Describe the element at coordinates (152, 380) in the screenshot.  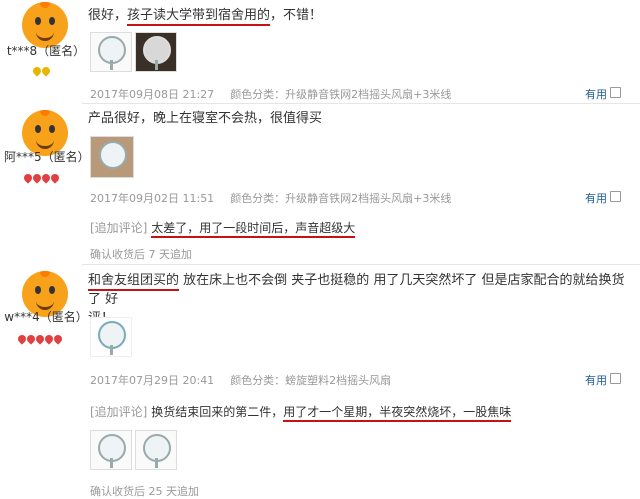
I see `review-date: 2017年07月29日 20:41` at that location.